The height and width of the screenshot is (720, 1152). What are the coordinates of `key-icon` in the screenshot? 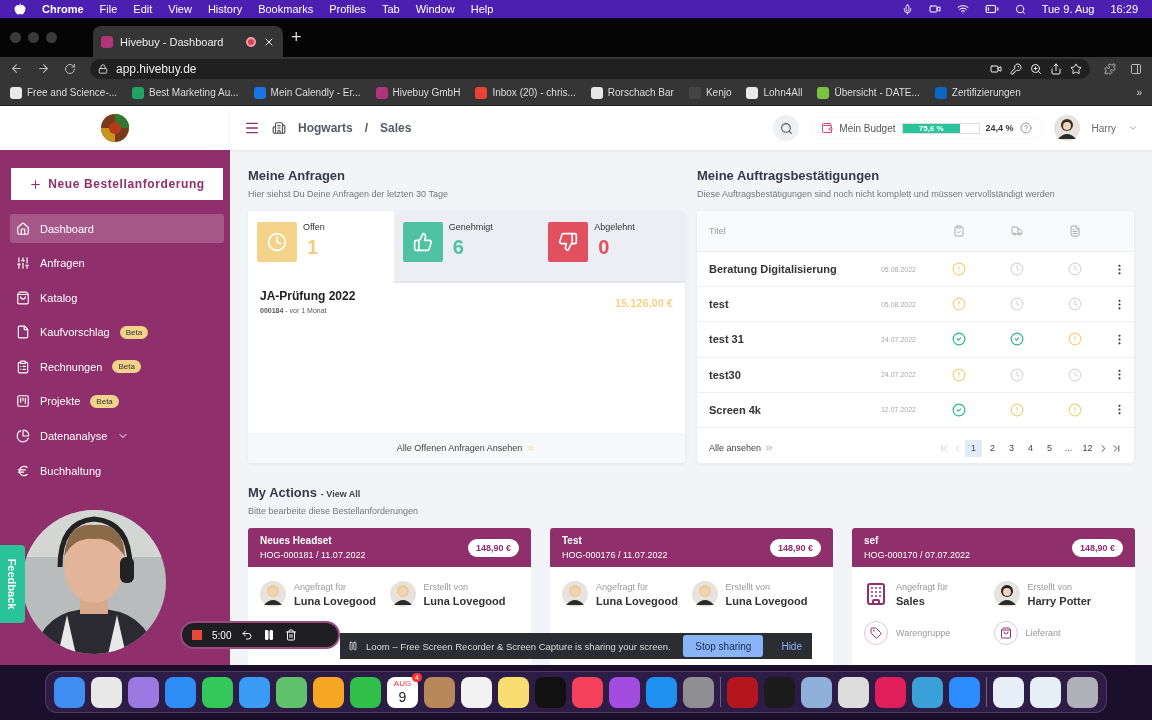 It's located at (1016, 68).